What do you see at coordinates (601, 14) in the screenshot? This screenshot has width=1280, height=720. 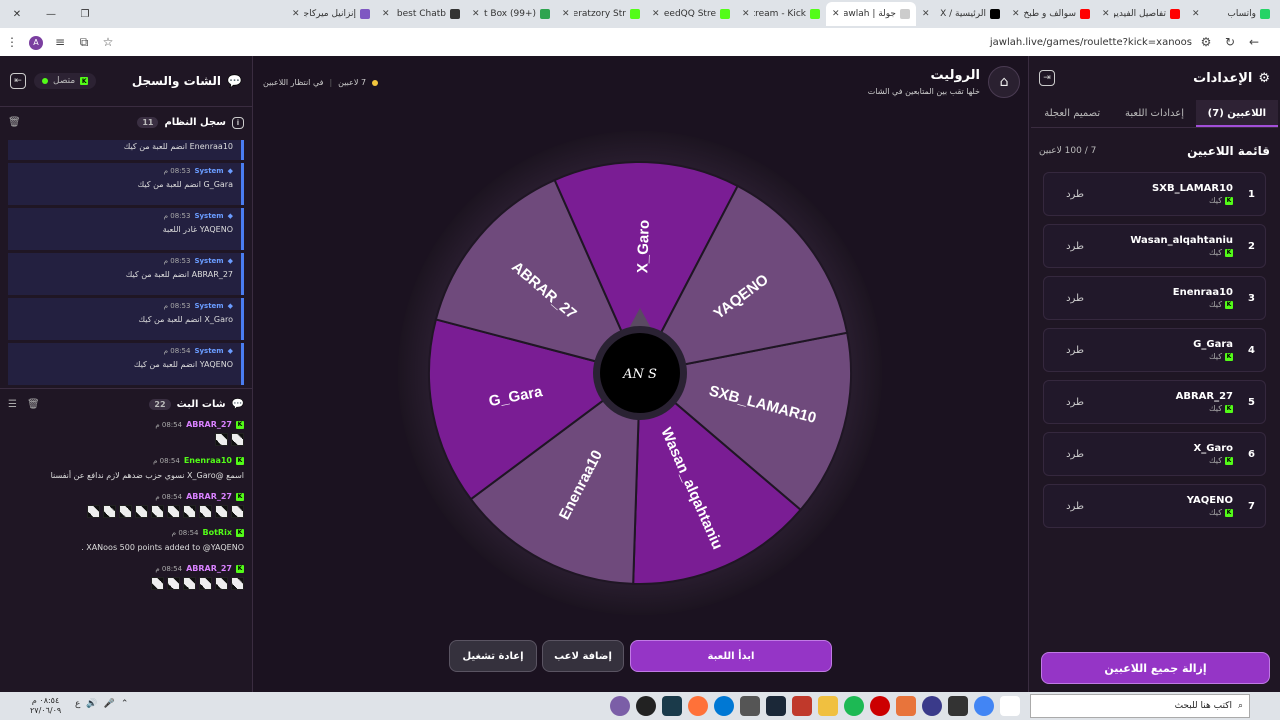 I see `browser-tab: Alneratzory Str✕` at bounding box center [601, 14].